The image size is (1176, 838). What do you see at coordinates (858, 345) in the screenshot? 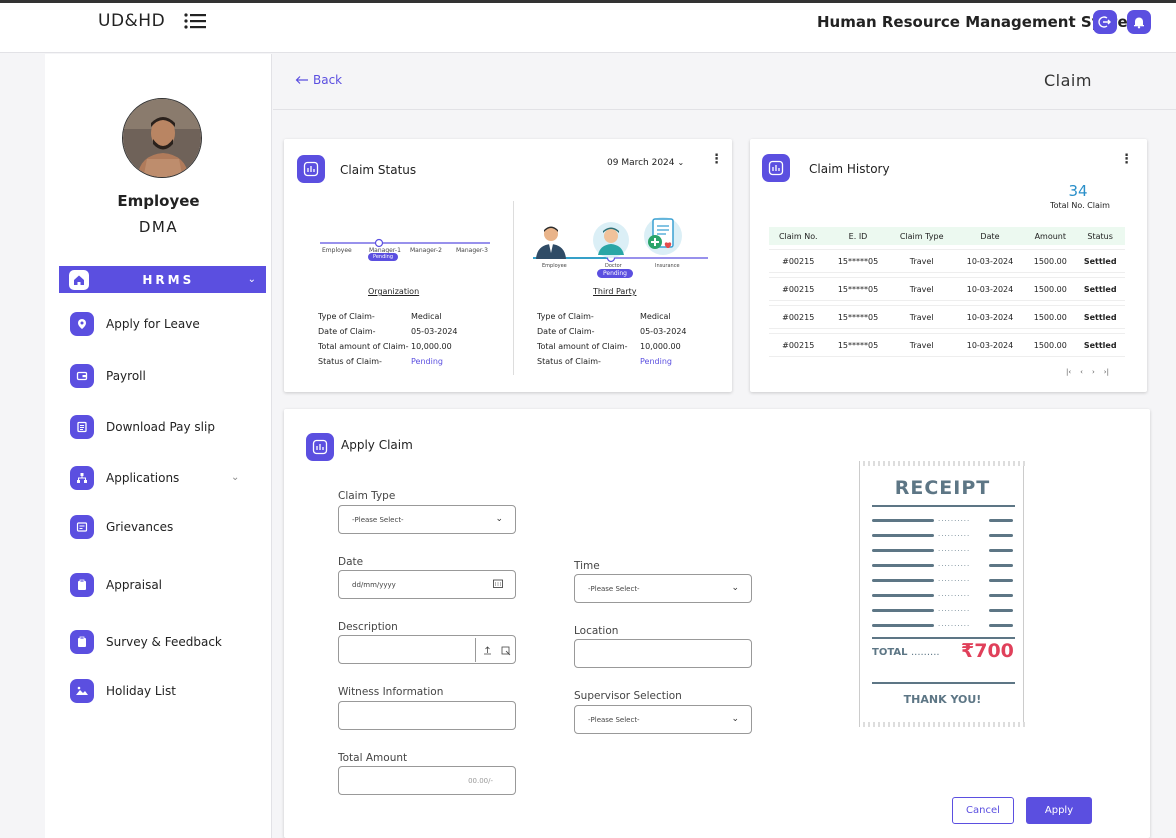
I see `employee-id-cell: 15*****05` at bounding box center [858, 345].